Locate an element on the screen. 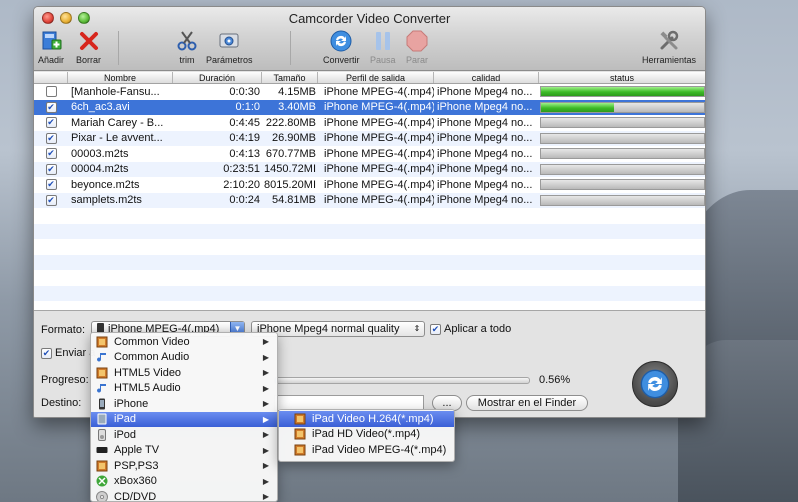 The image size is (798, 502). apply-all-checkbox: ✔ Aplicar a todo is located at coordinates (470, 329).